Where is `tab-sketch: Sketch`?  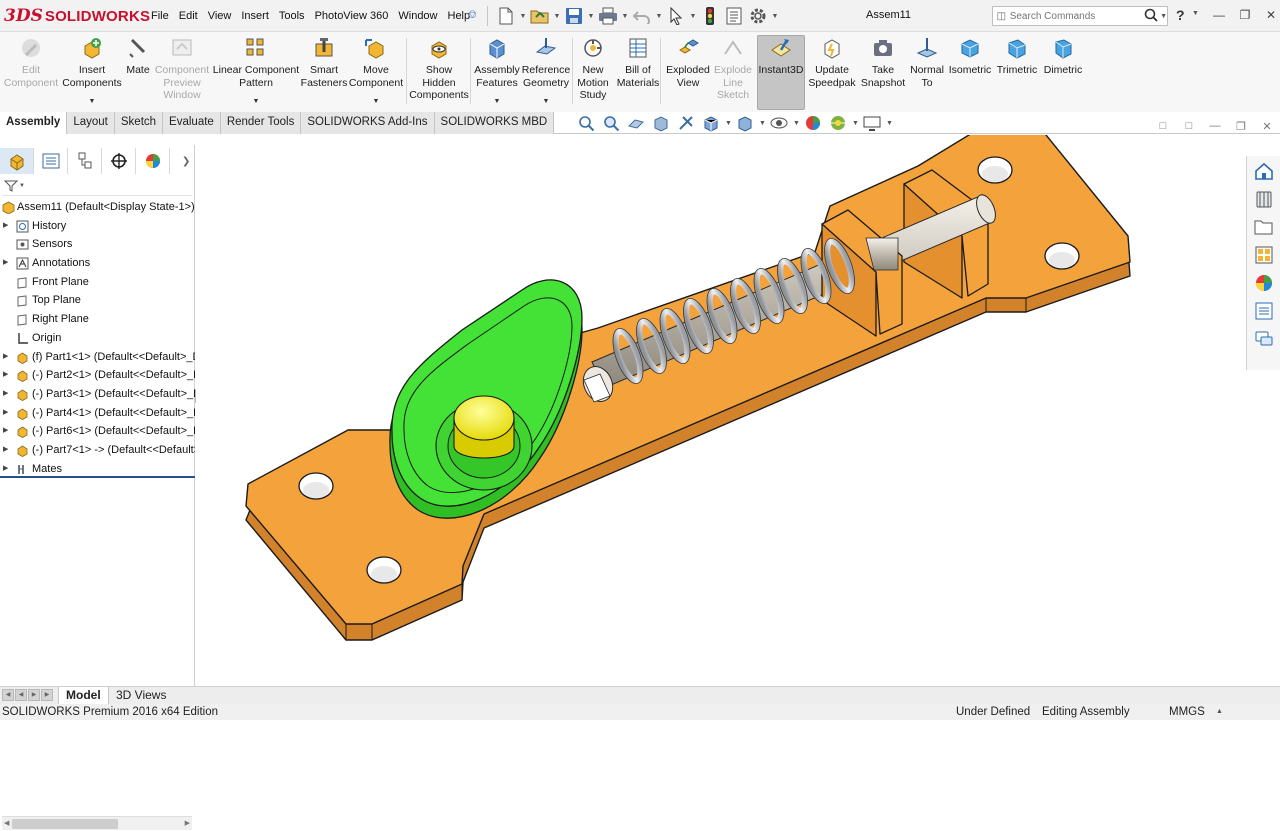 tab-sketch: Sketch is located at coordinates (139, 123).